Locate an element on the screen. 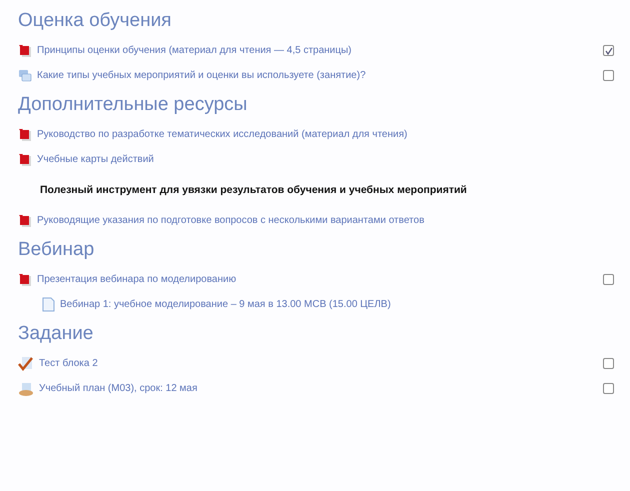  activity-link: Вебинар 1: учебное моделирование – 9 мая в 13.00 МСВ (15.00 ЦЕЛВ) is located at coordinates (339, 304).